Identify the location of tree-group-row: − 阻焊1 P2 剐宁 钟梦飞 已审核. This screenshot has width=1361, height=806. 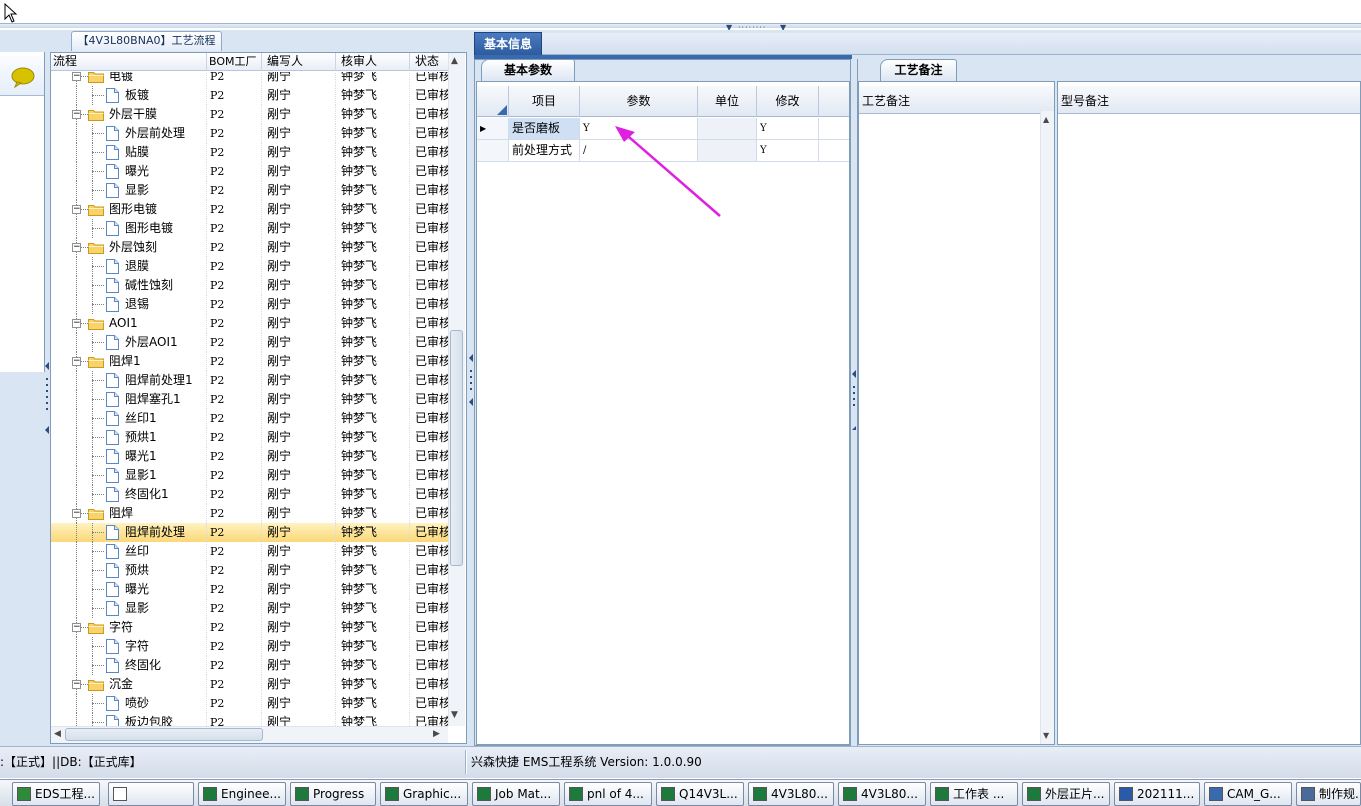
(249, 361).